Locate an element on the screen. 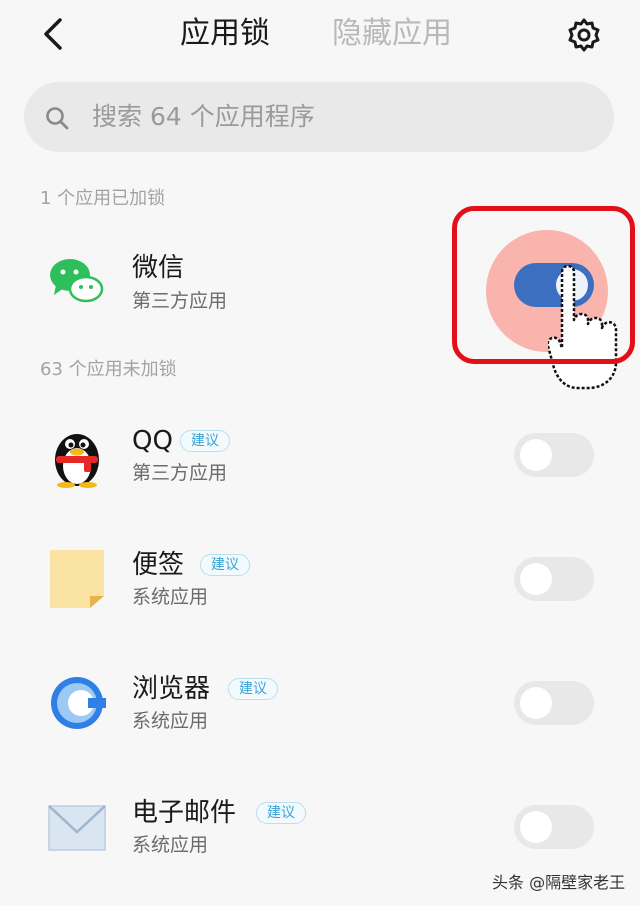 The image size is (640, 906). email-icon is located at coordinates (77, 828).